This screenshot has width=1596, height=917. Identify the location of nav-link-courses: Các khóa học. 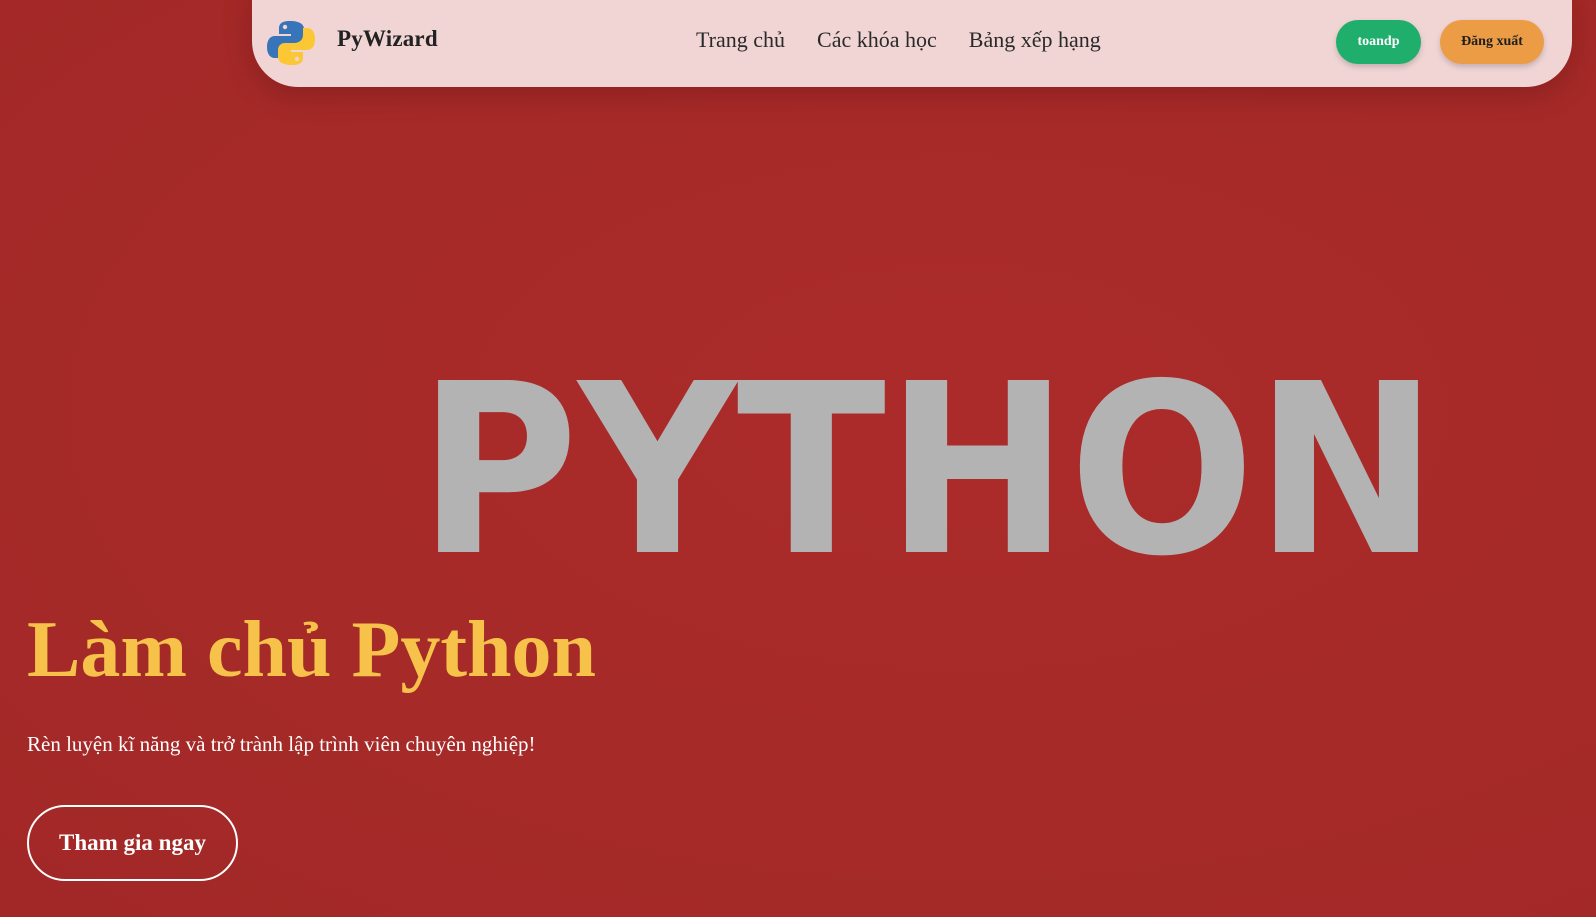
(877, 40).